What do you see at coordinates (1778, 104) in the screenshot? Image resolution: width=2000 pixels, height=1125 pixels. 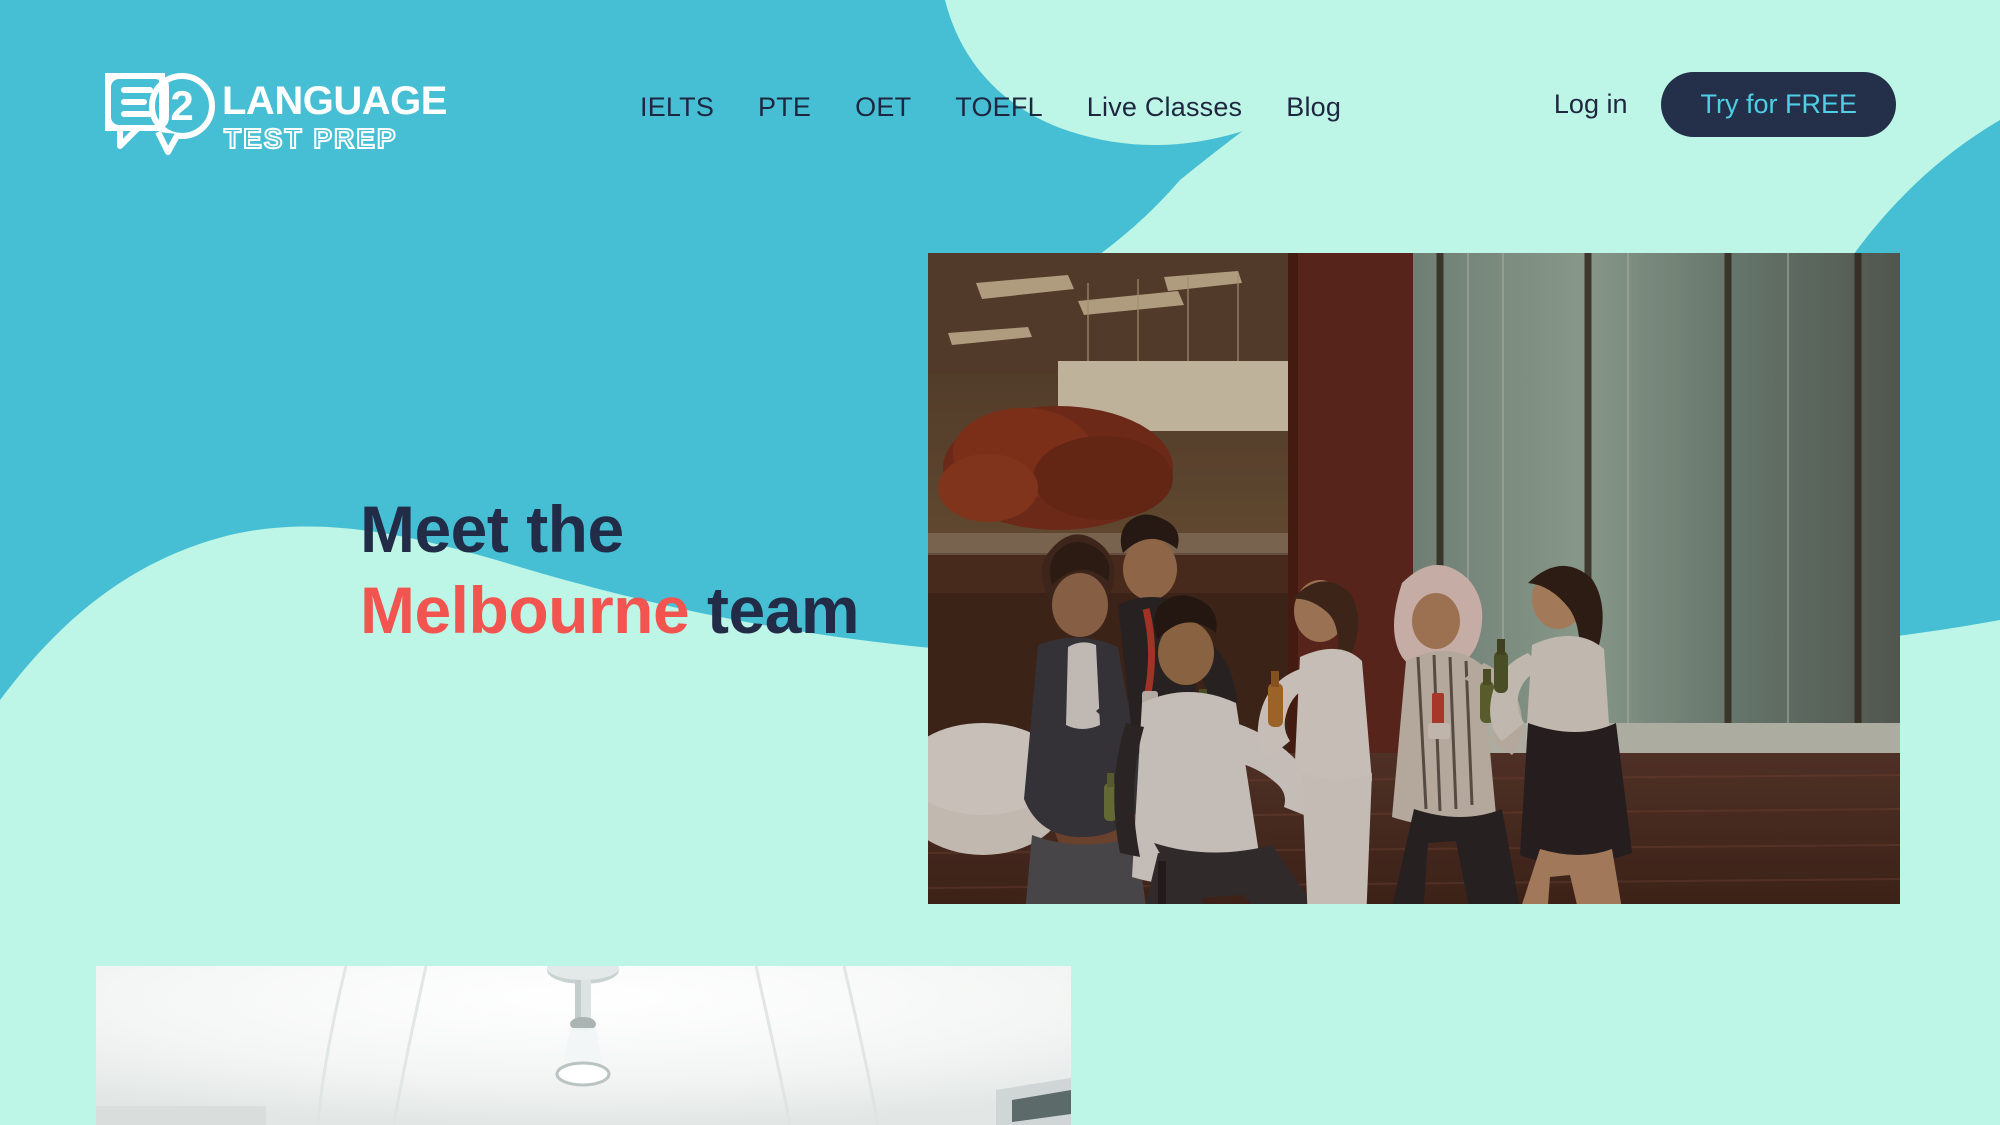 I see `try-for-free-button: Try for FREE` at bounding box center [1778, 104].